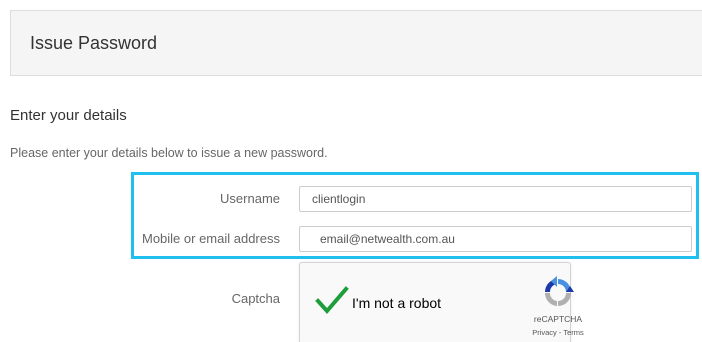  What do you see at coordinates (94, 43) in the screenshot?
I see `page-title: Issue Password` at bounding box center [94, 43].